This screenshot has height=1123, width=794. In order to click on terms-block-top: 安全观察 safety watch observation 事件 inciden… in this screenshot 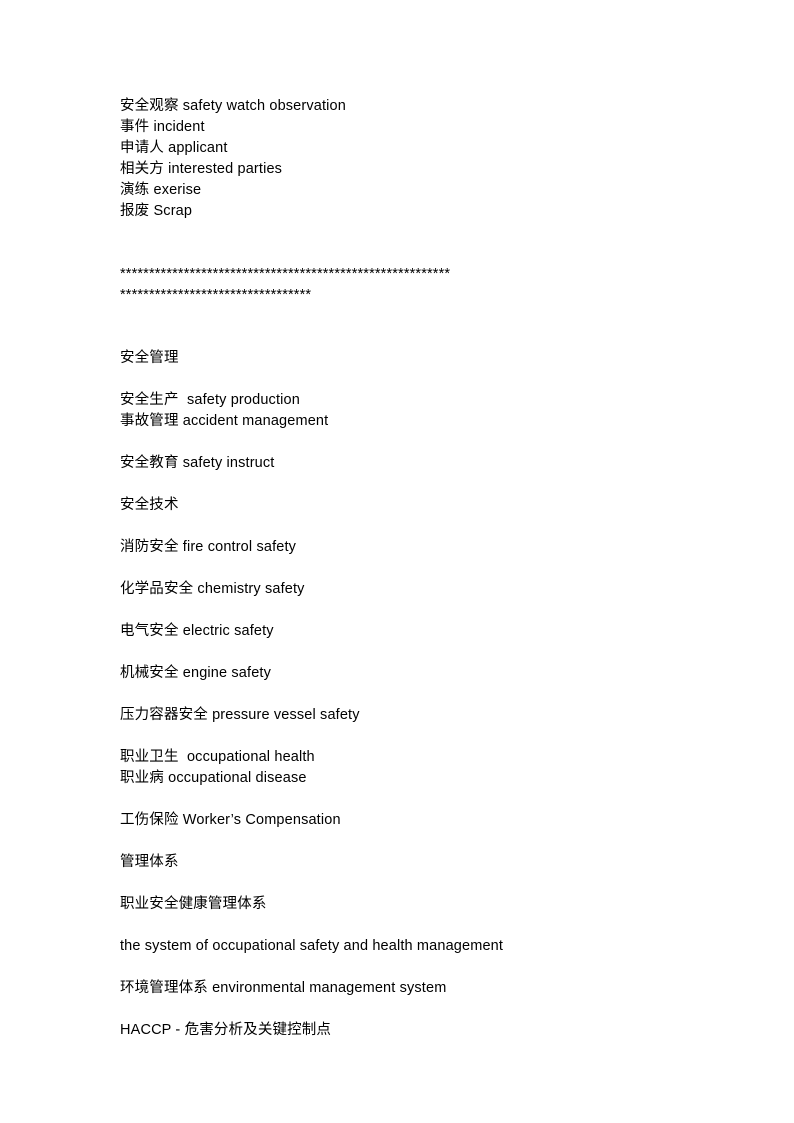, I will do `click(397, 159)`.